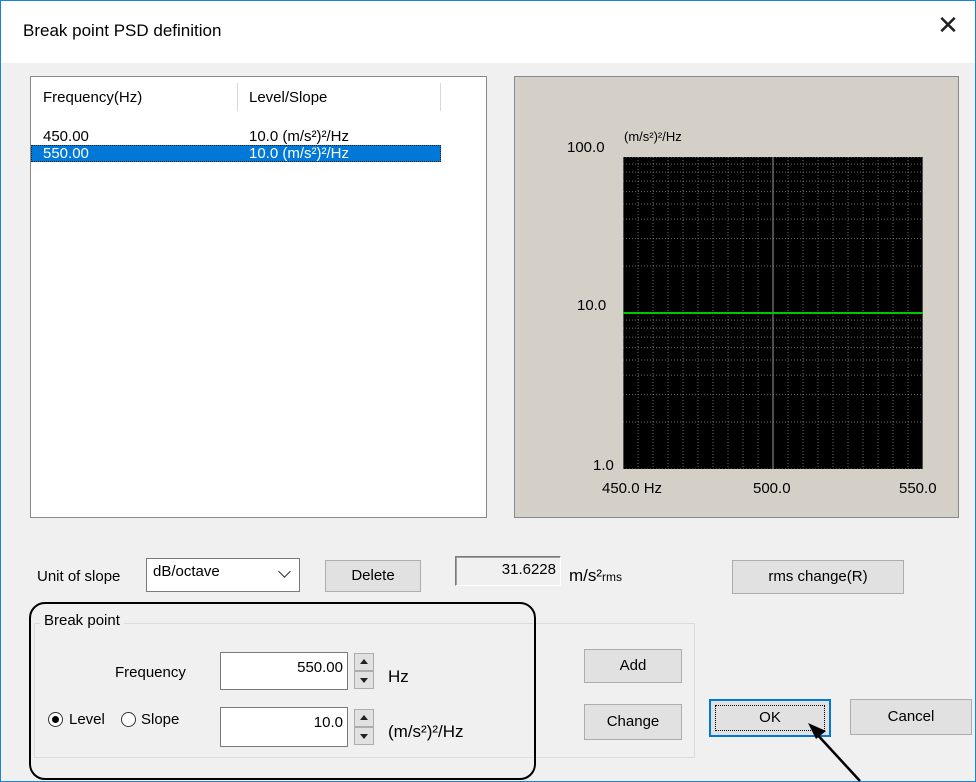  What do you see at coordinates (150, 672) in the screenshot?
I see `frequency-label: Frequency` at bounding box center [150, 672].